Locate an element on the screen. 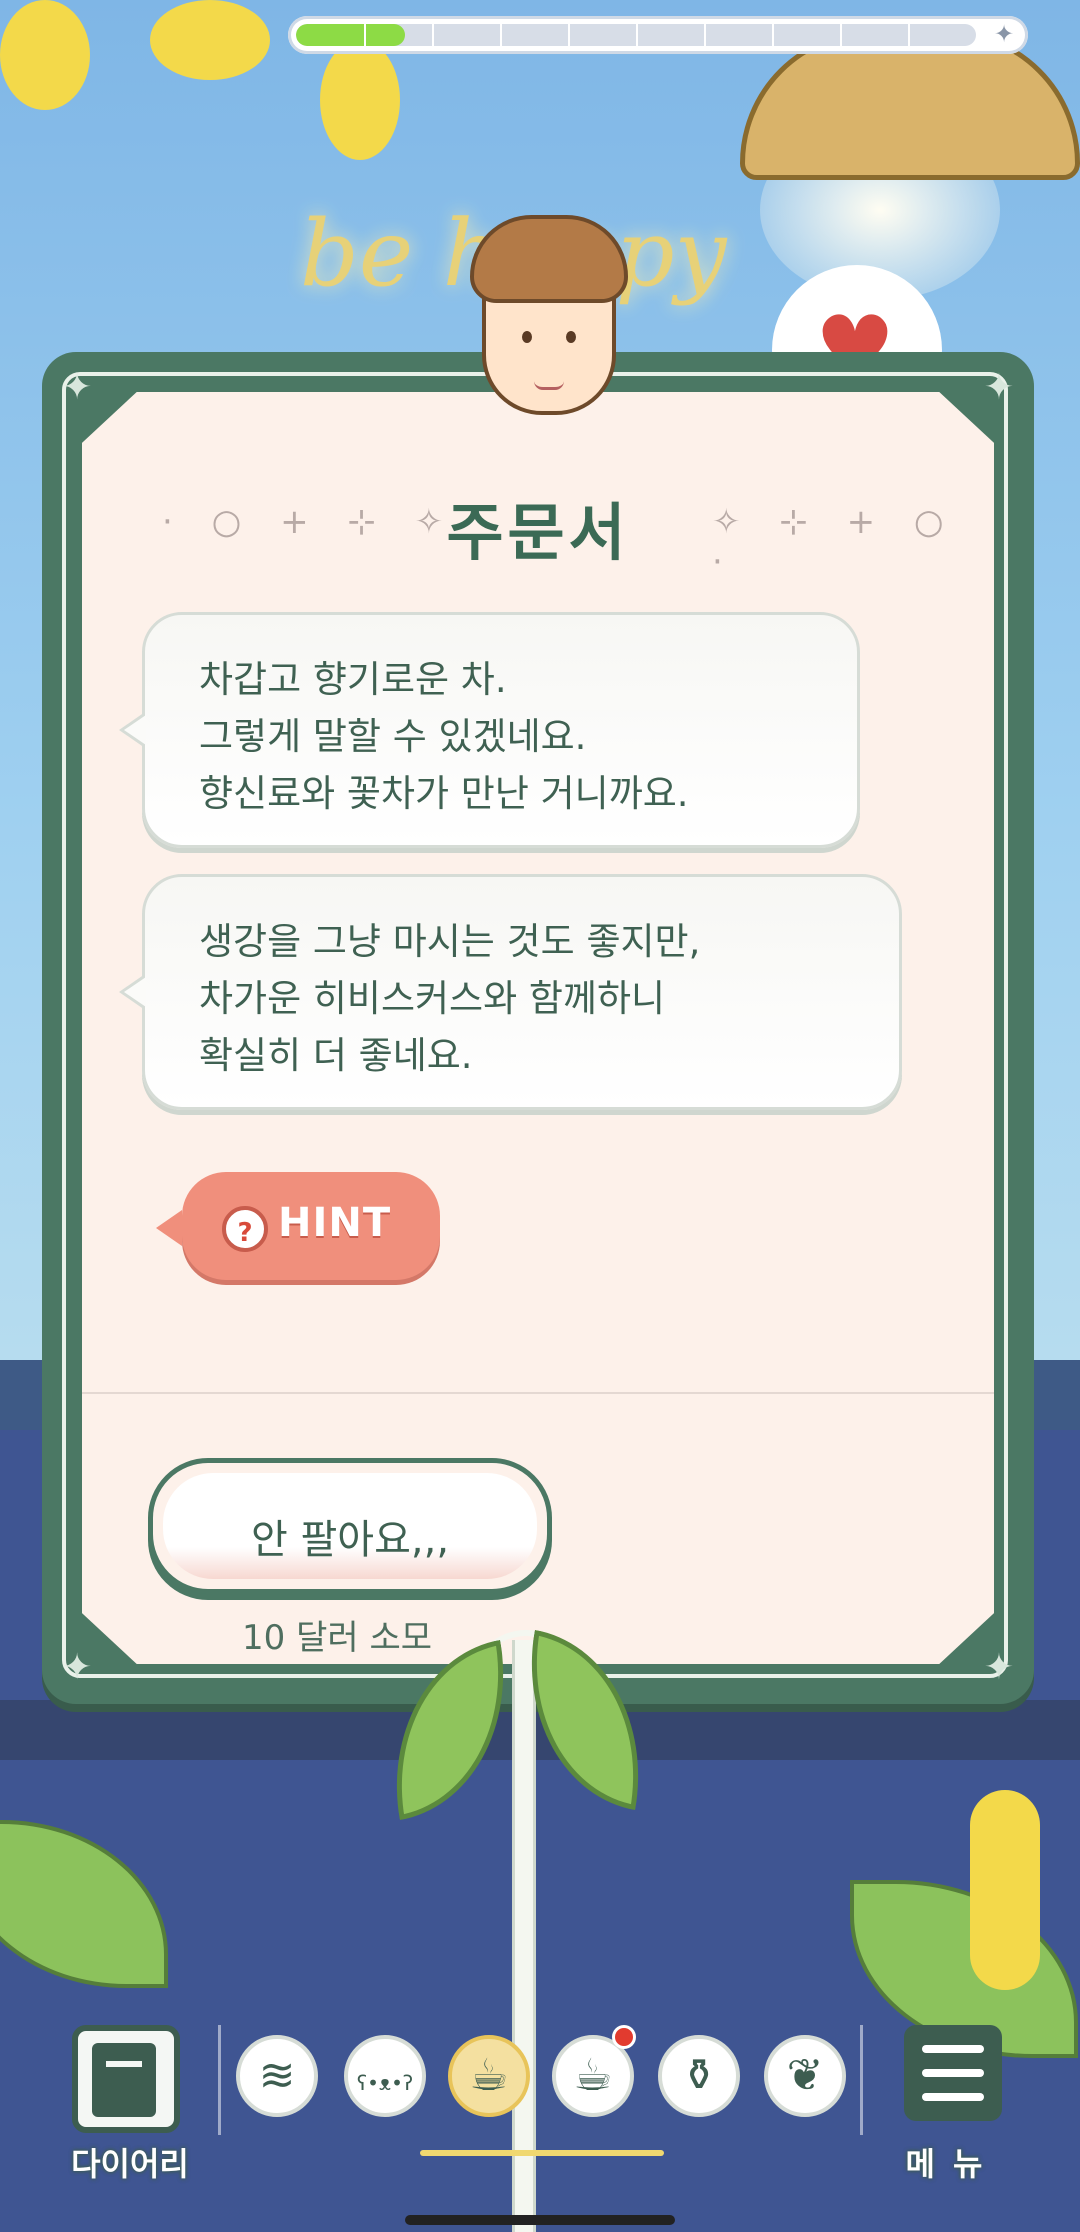 The width and height of the screenshot is (1080, 2232). tool-button-bear: ʕ•ᴥ•ʔ is located at coordinates (385, 2076).